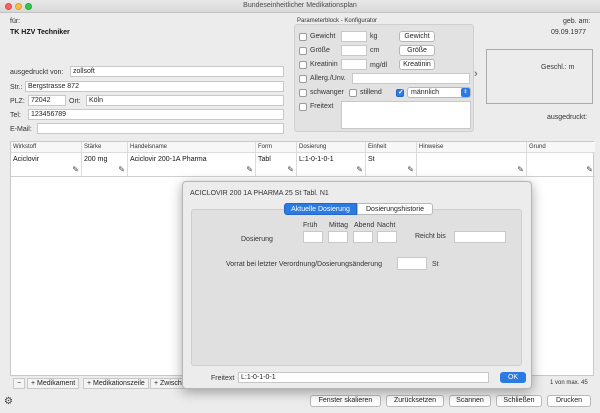  I want to click on reicht-bis-input, so click(480, 237).